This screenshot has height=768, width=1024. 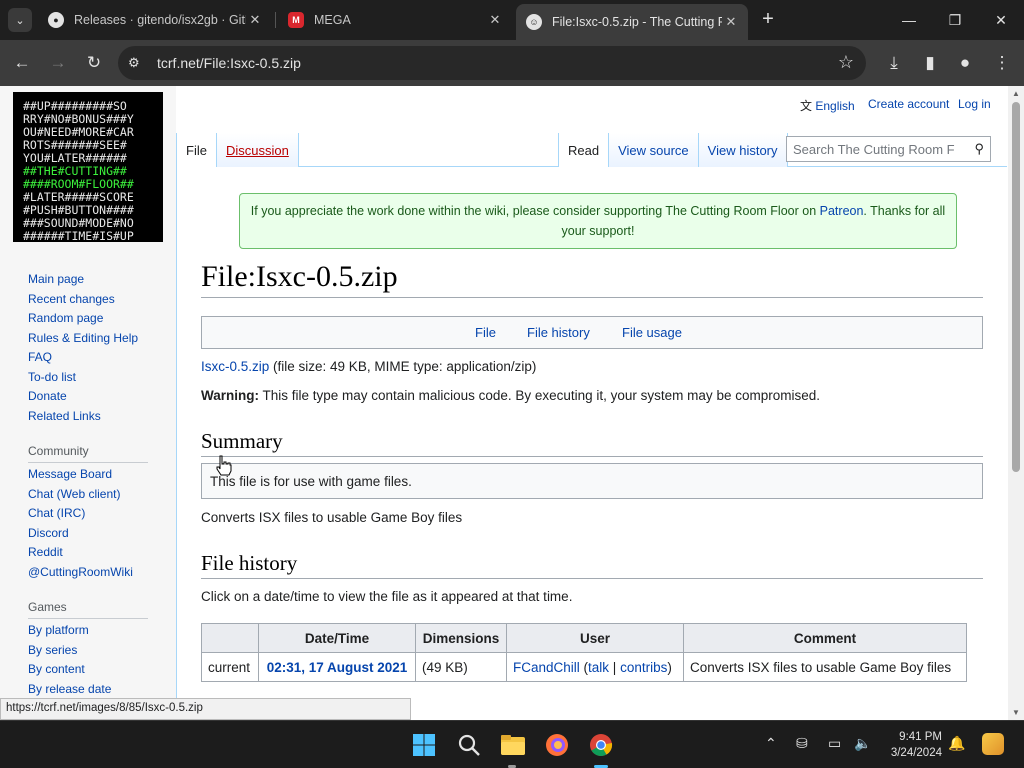 What do you see at coordinates (592, 332) in the screenshot?
I see `file-toc: File File history File usage` at bounding box center [592, 332].